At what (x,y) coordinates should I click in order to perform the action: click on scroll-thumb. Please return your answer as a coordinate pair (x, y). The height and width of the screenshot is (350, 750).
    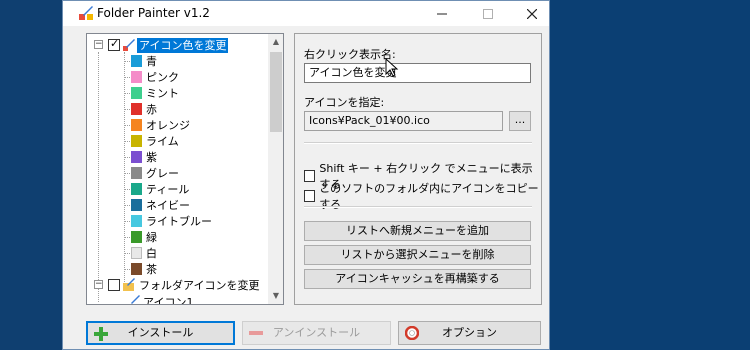
    Looking at the image, I should click on (276, 92).